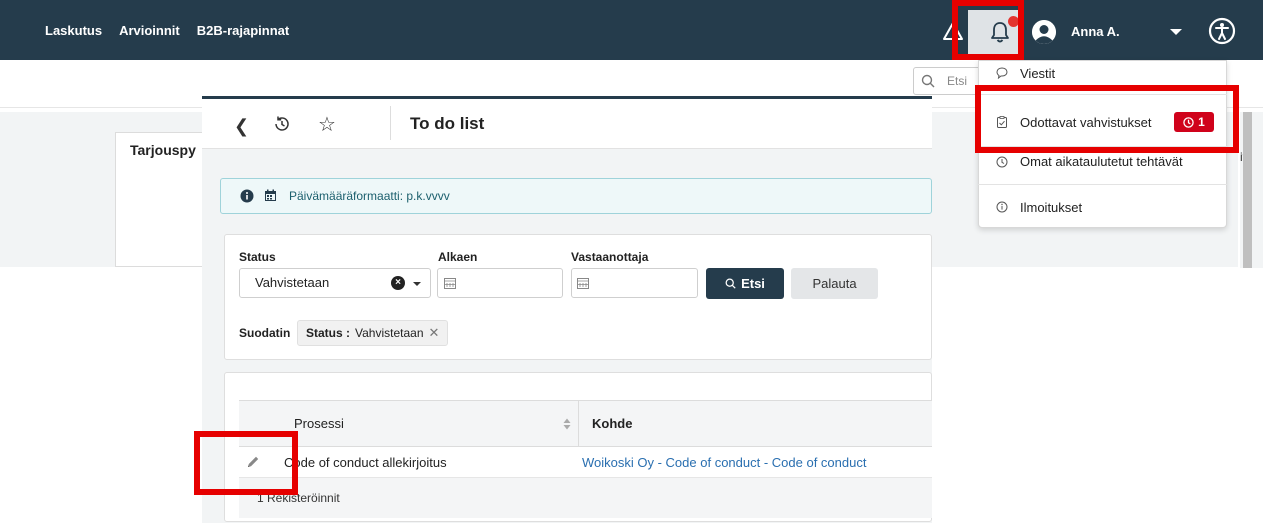 The width and height of the screenshot is (1263, 523). I want to click on nav-arvioinnit: Arvioinnit, so click(149, 30).